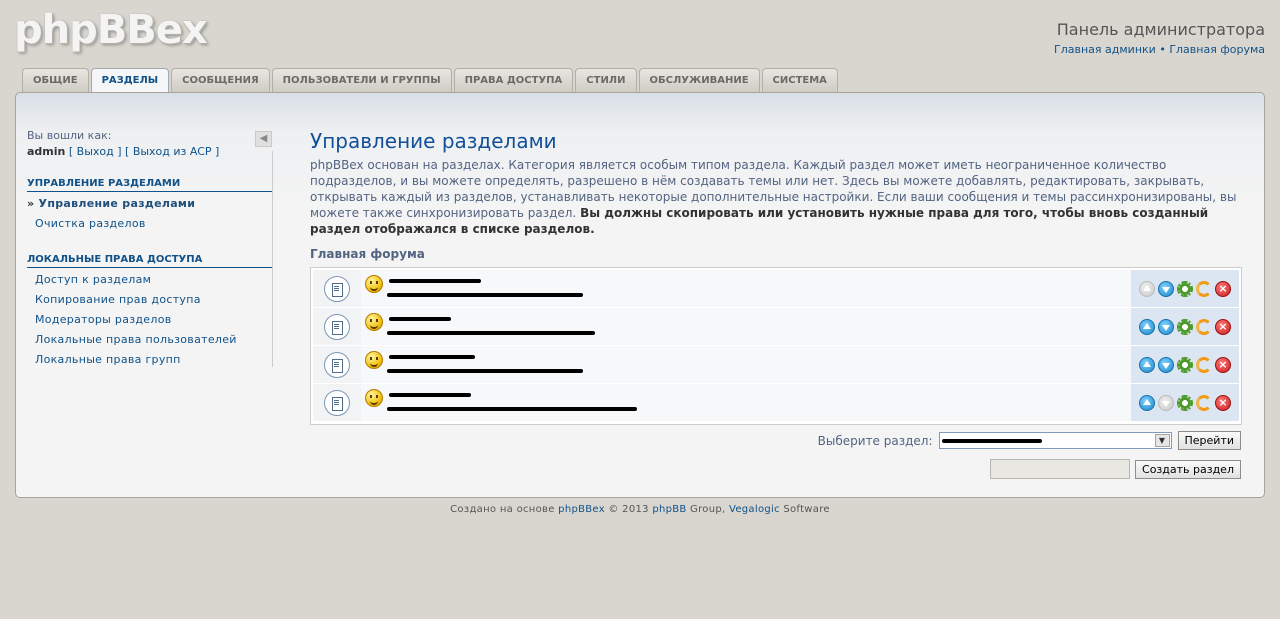 This screenshot has width=1280, height=619. I want to click on tab-general: Общие, so click(55, 80).